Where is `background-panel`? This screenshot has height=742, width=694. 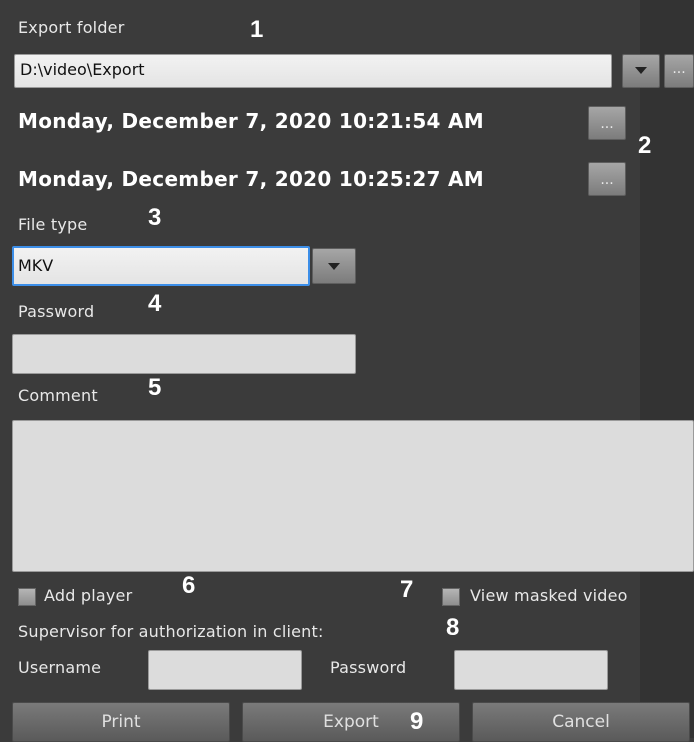
background-panel is located at coordinates (667, 369).